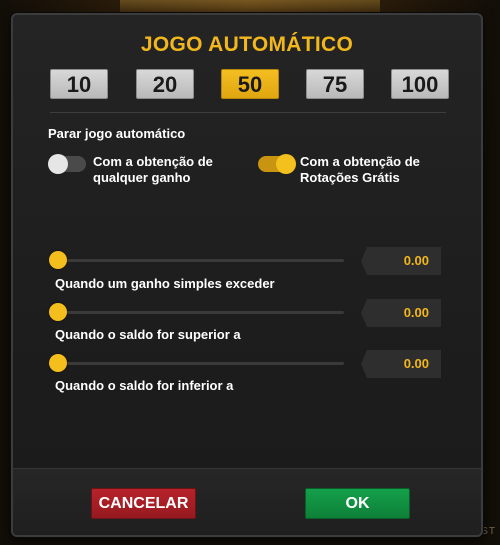 The width and height of the screenshot is (500, 545). Describe the element at coordinates (247, 468) in the screenshot. I see `footer-divider` at that location.